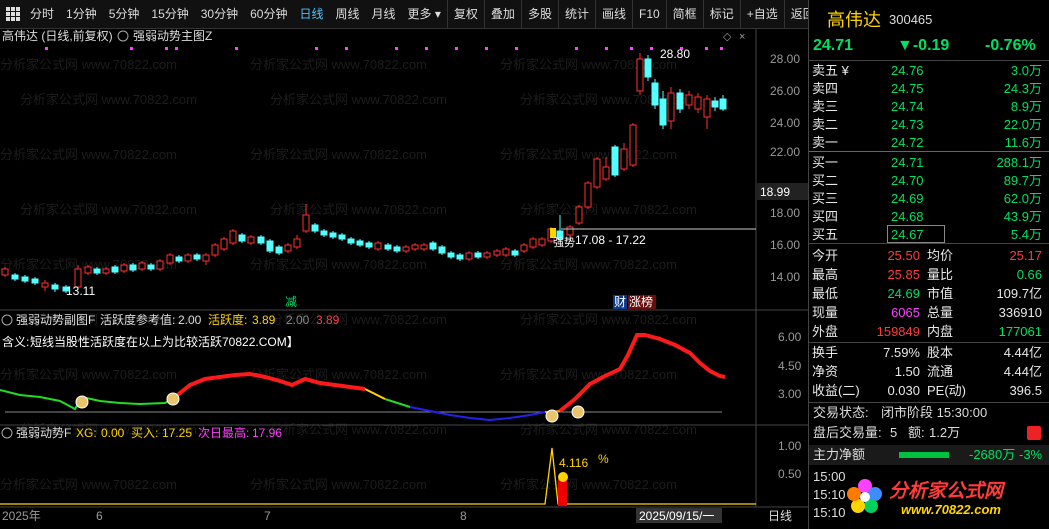 This screenshot has width=1049, height=529. I want to click on book-price: 24.69, so click(907, 198).